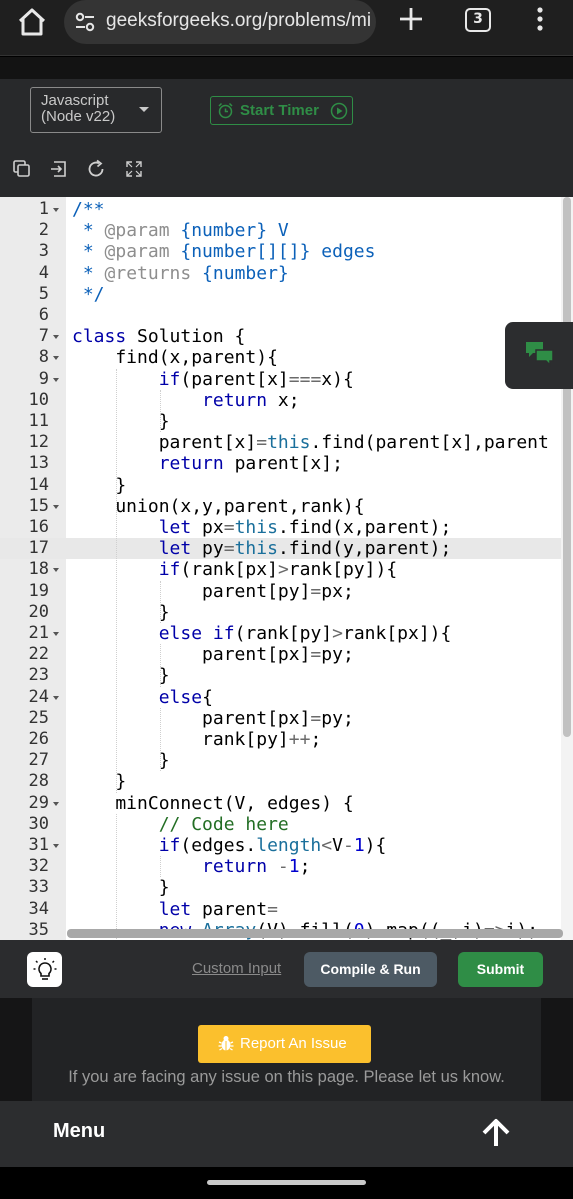 This screenshot has height=1199, width=573. I want to click on code-line: 24 else{, so click(286, 697).